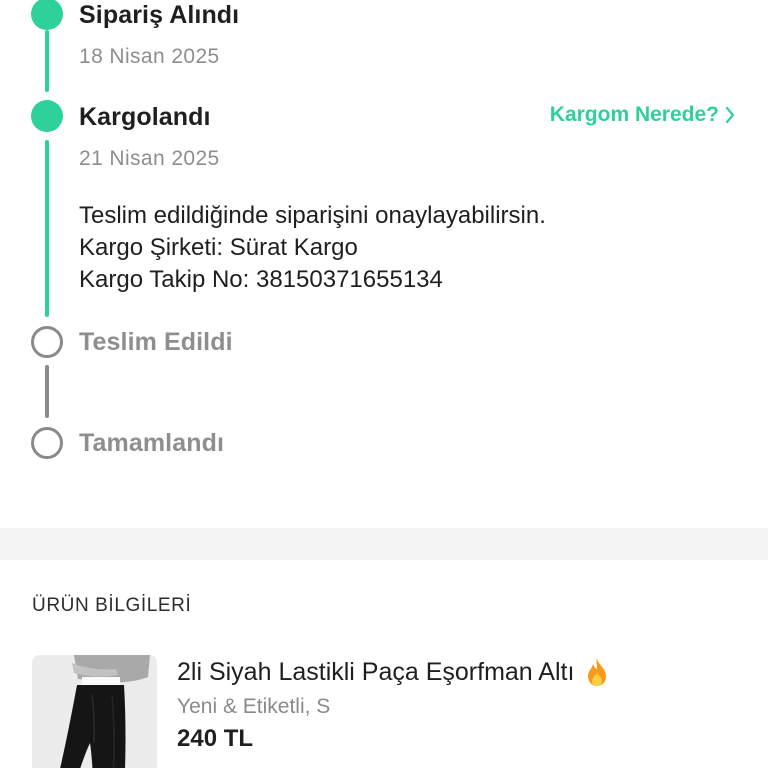 The width and height of the screenshot is (768, 768). I want to click on product-image, so click(94, 711).